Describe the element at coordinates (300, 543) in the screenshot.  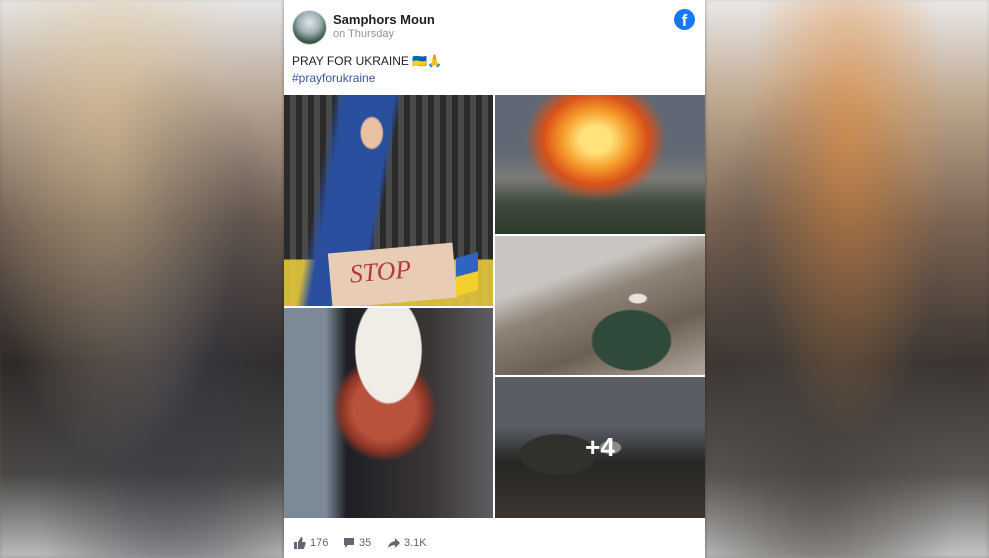
I see `like-icon` at that location.